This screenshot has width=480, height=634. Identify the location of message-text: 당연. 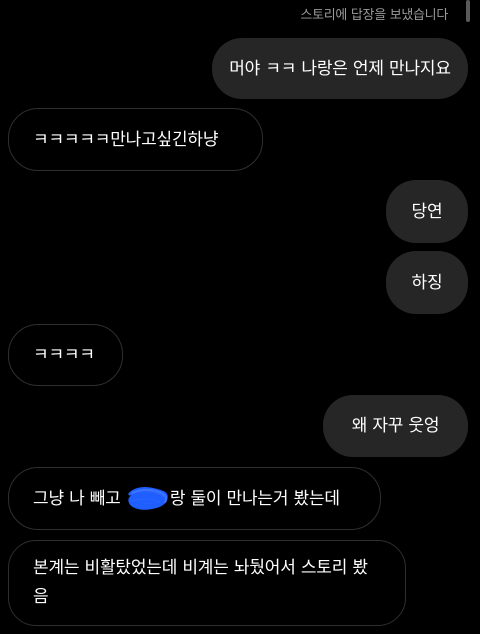
(427, 211).